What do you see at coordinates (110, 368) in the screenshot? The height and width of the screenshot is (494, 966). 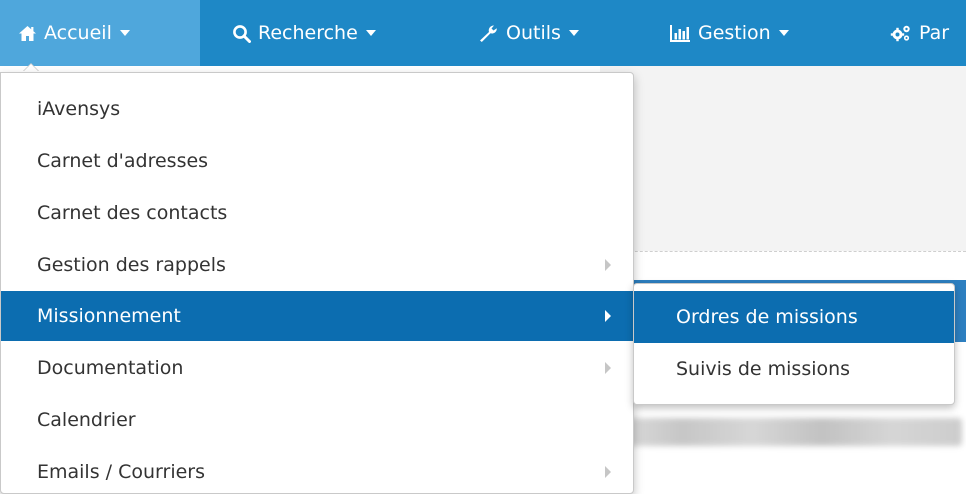 I see `menu-item-label: Documentation` at bounding box center [110, 368].